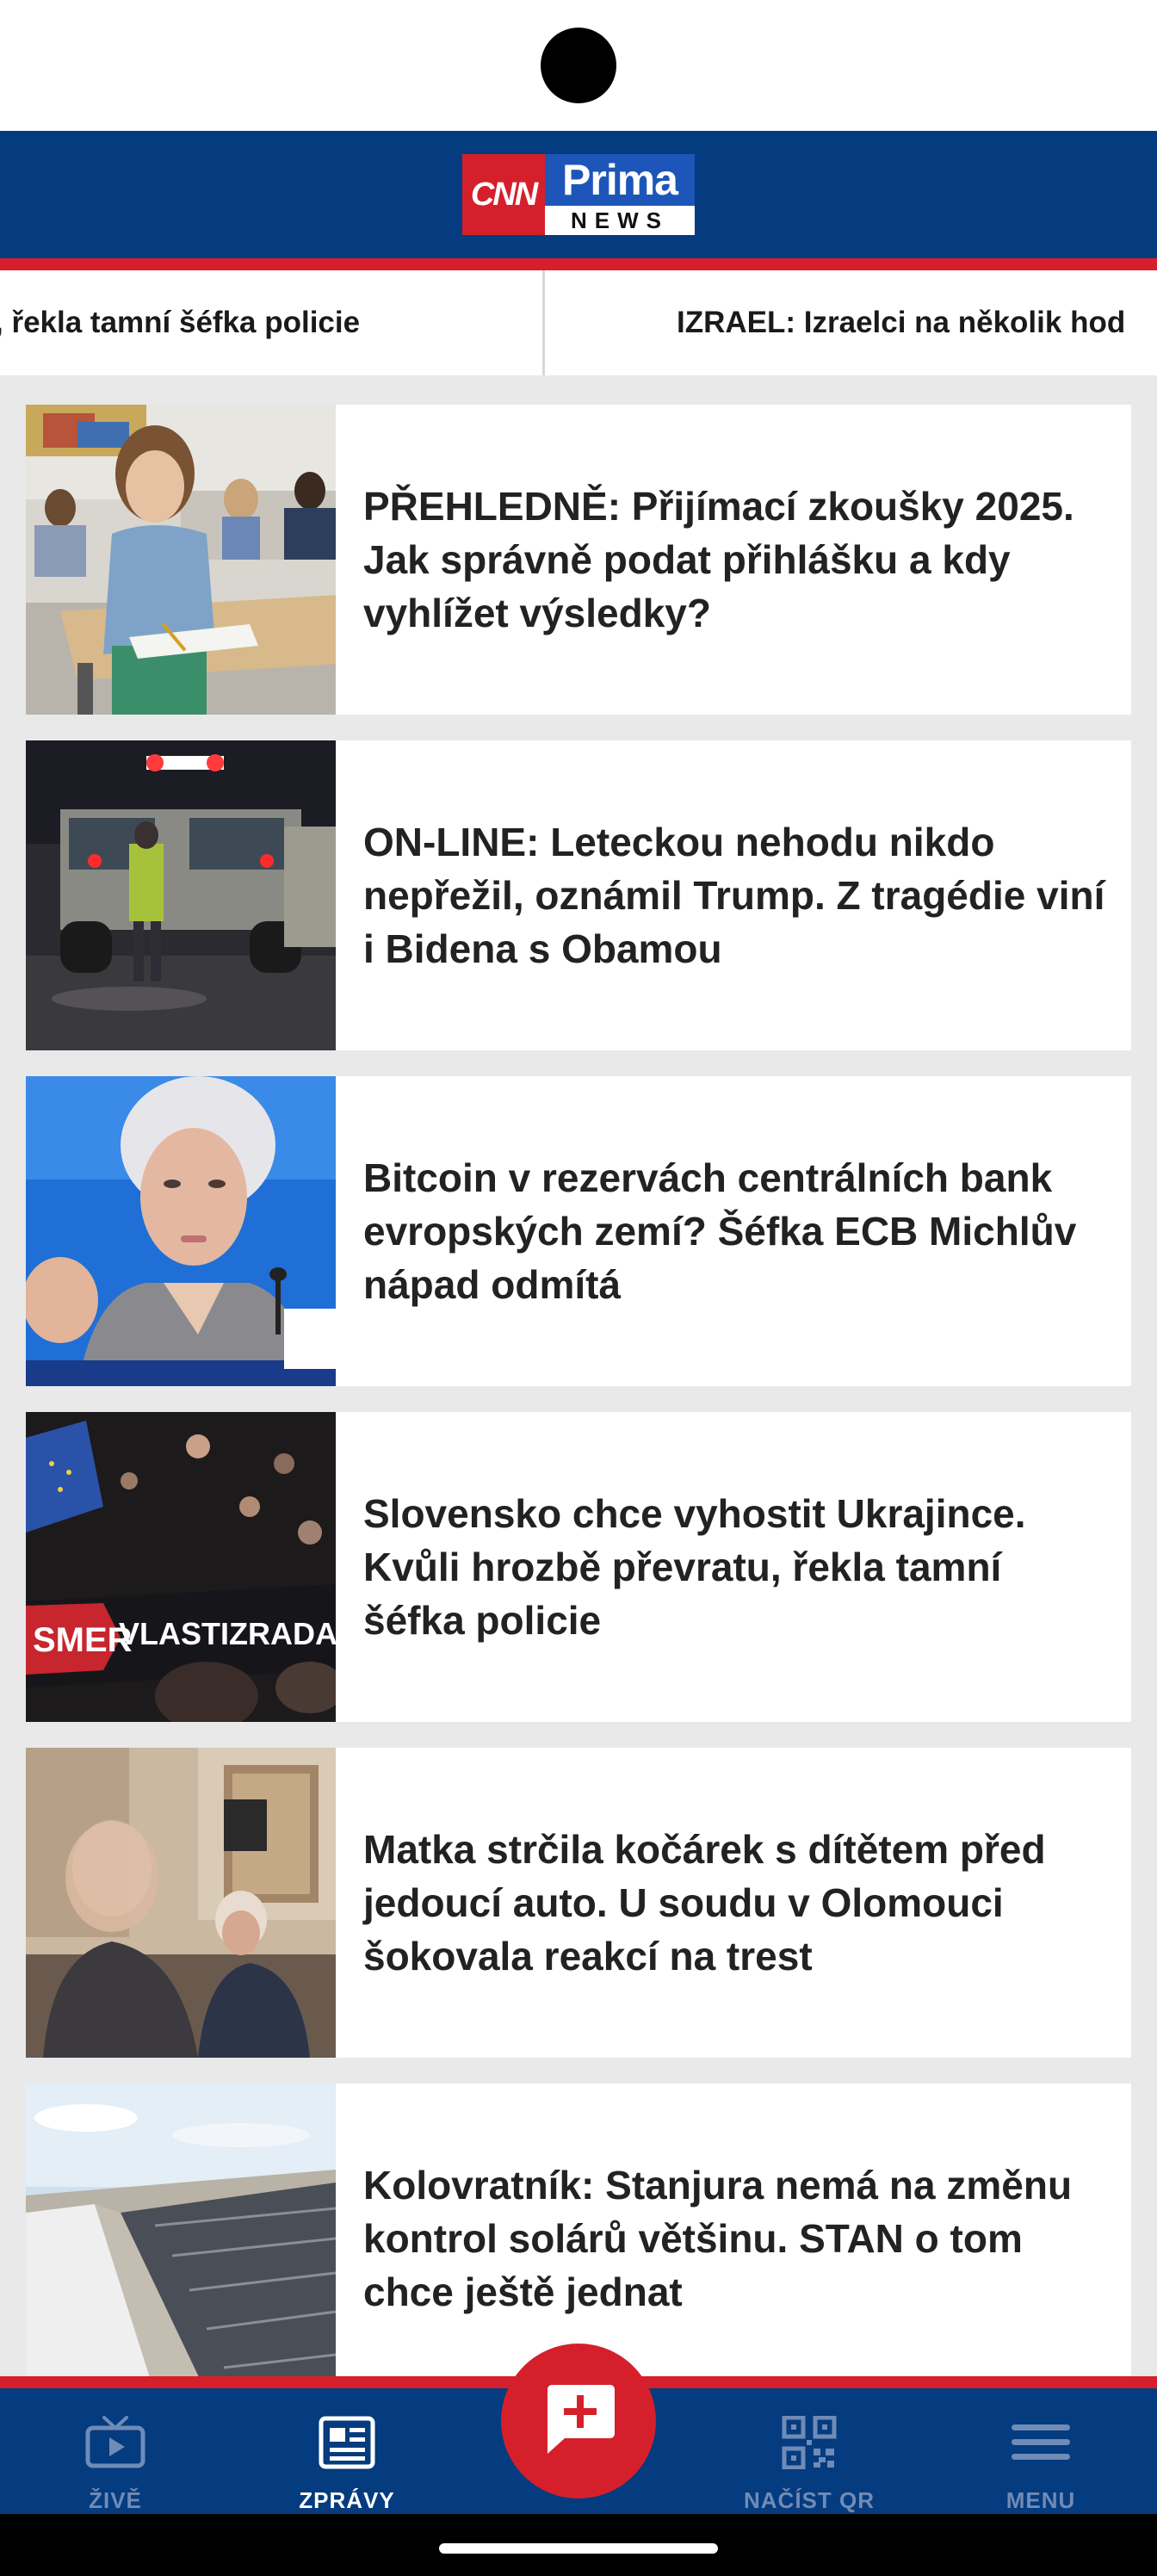 The width and height of the screenshot is (1157, 2576). What do you see at coordinates (579, 264) in the screenshot?
I see `header-red-stripe` at bounding box center [579, 264].